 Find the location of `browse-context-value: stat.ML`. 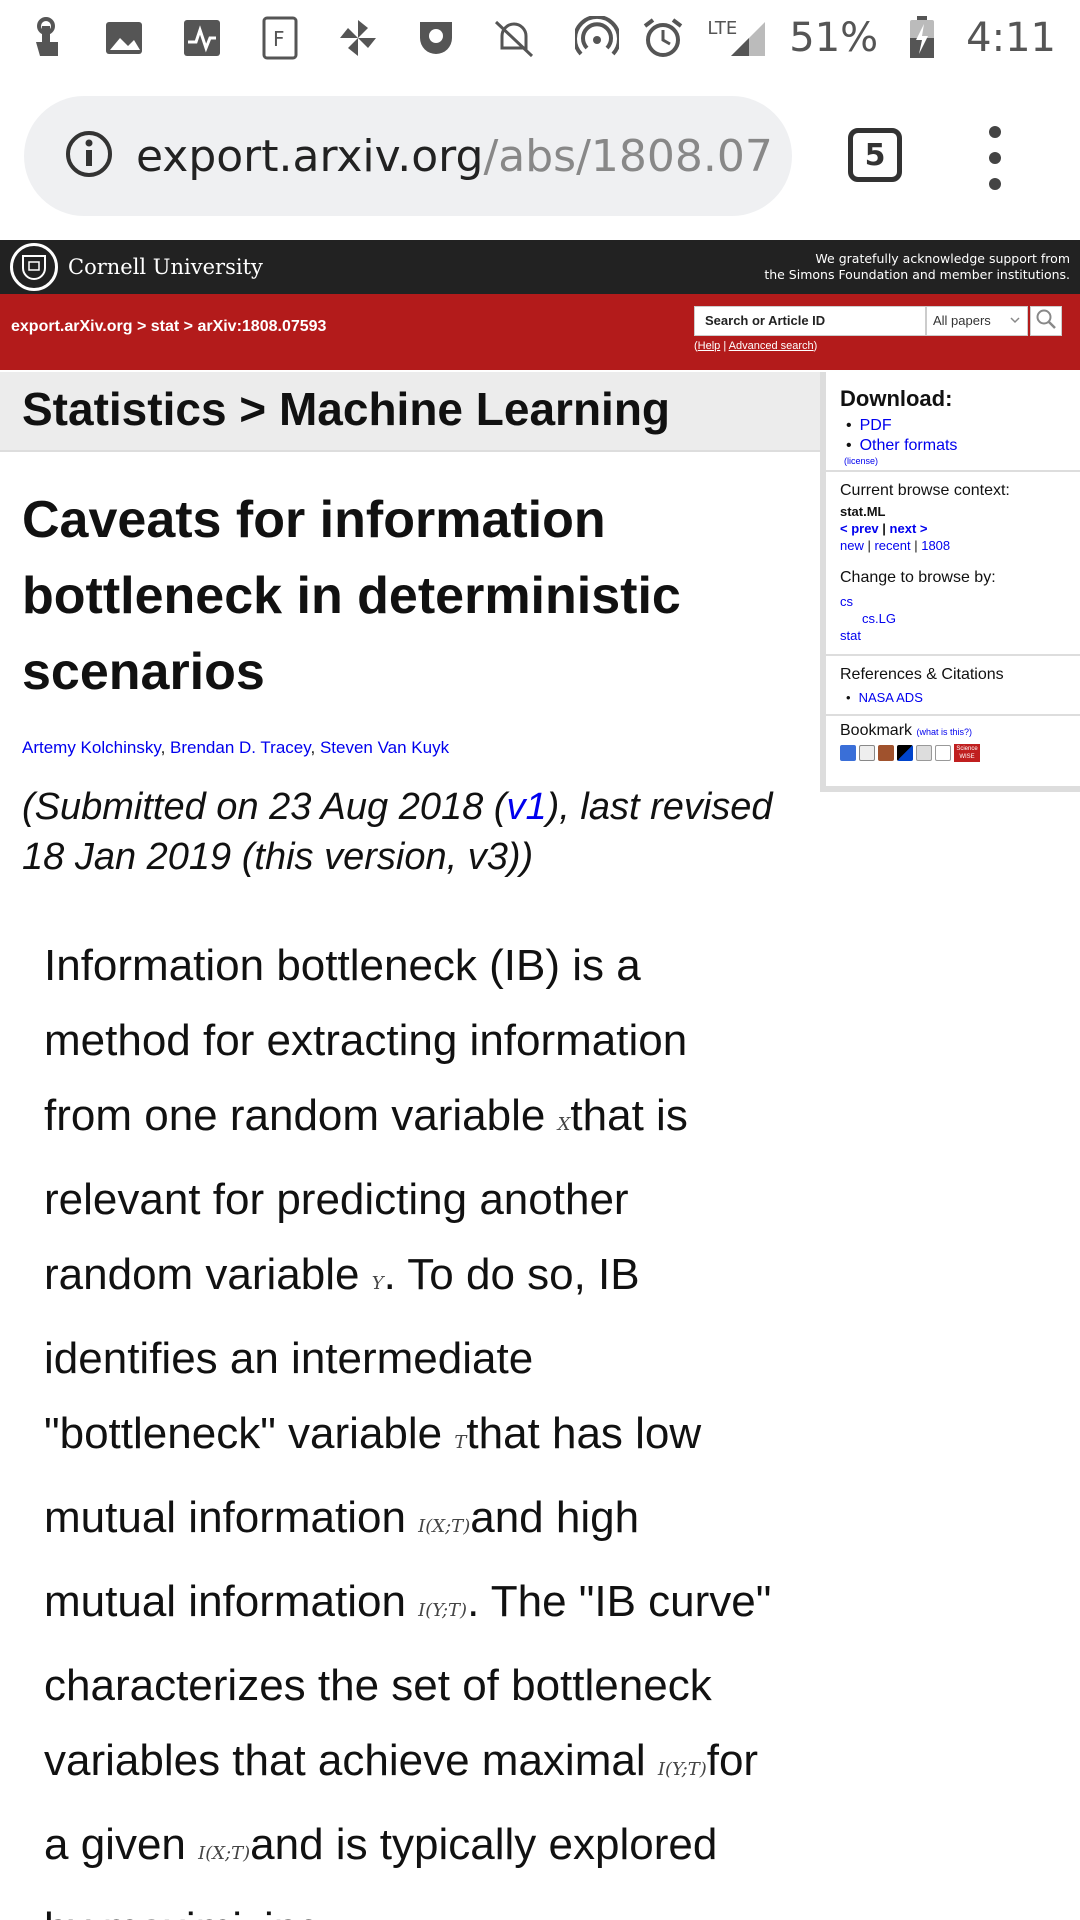

browse-context-value: stat.ML is located at coordinates (863, 511).